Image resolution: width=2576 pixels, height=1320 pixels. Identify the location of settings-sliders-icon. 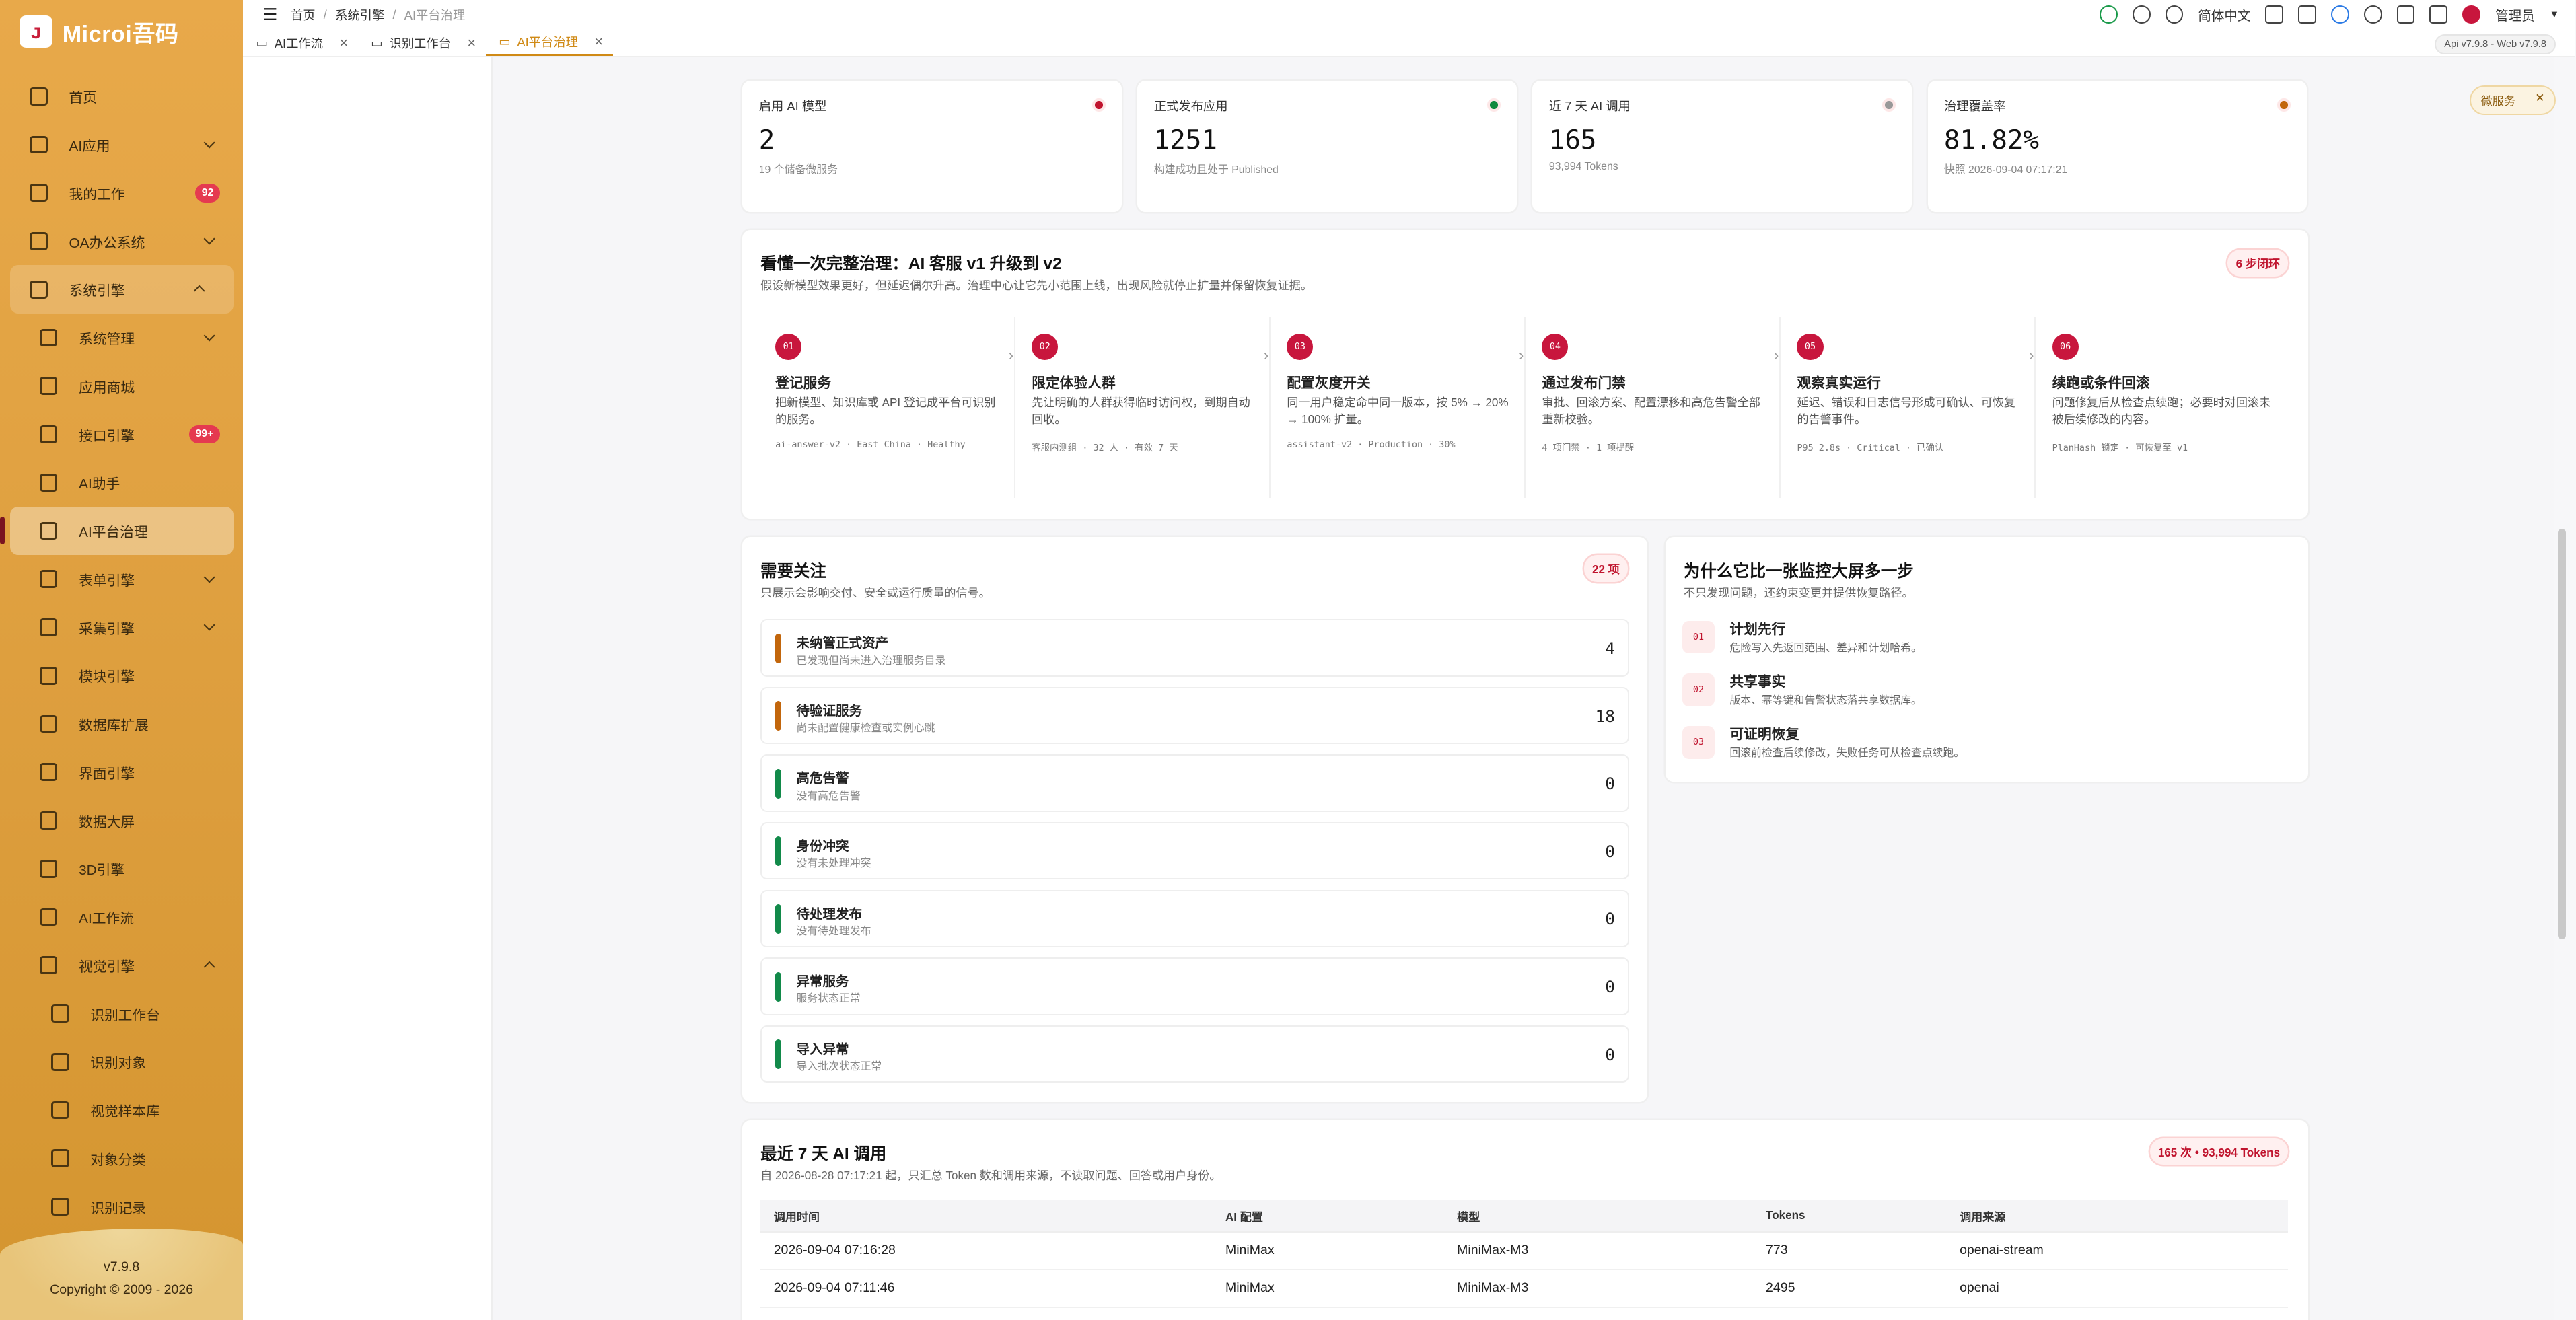
(2307, 14).